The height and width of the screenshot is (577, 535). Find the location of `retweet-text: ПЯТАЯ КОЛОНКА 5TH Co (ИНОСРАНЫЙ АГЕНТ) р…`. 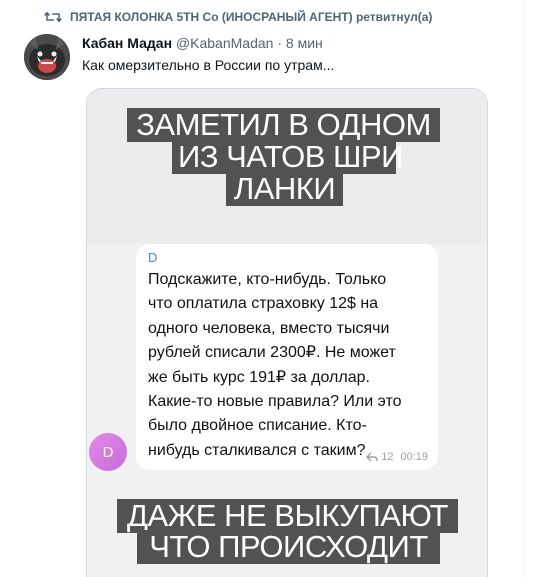

retweet-text: ПЯТАЯ КОЛОНКА 5TH Co (ИНОСРАНЫЙ АГЕНТ) р… is located at coordinates (251, 17).